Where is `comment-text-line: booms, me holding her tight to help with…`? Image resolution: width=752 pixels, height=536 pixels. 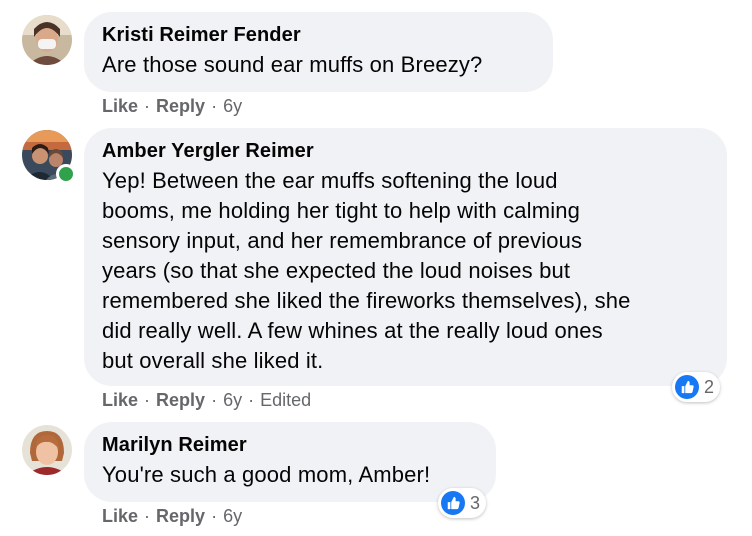
comment-text-line: booms, me holding her tight to help with… is located at coordinates (341, 210).